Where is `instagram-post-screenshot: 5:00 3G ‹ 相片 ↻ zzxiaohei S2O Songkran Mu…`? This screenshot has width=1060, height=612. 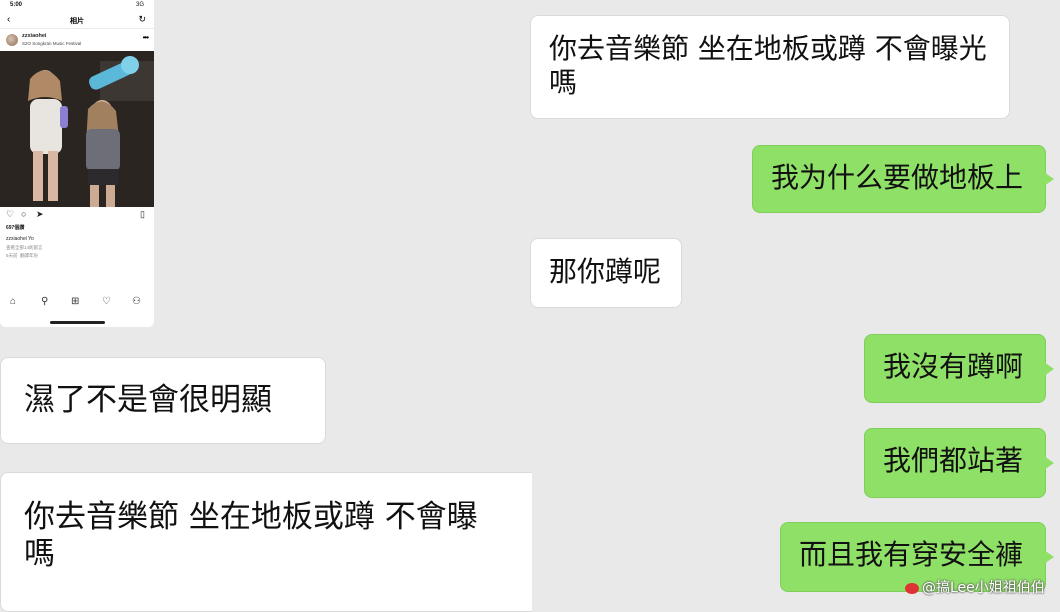
instagram-post-screenshot: 5:00 3G ‹ 相片 ↻ zzxiaohei S2O Songkran Mu… is located at coordinates (77, 163).